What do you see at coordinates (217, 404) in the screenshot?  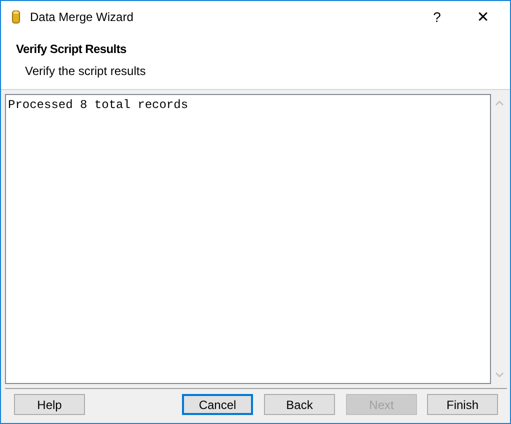 I see `wizard-button: Cancel` at bounding box center [217, 404].